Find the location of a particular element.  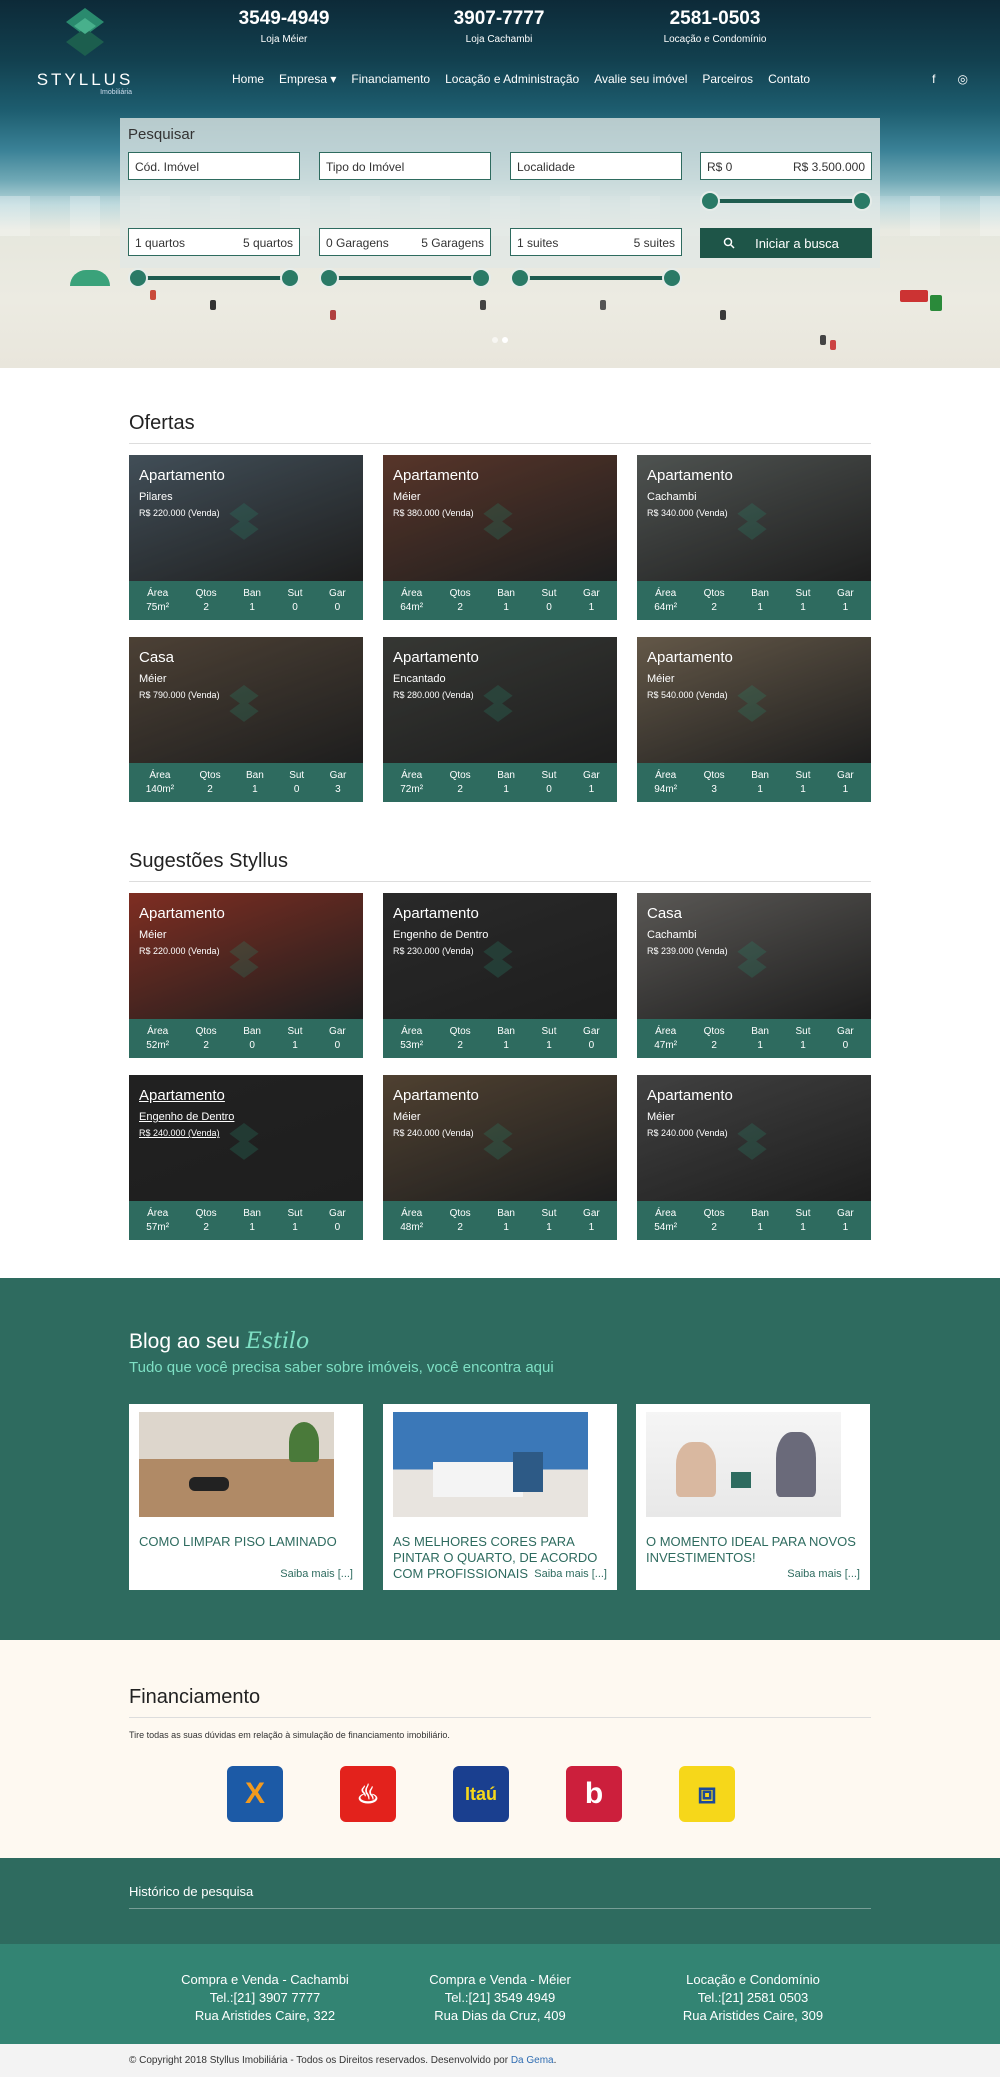

blog-post-title: COMO LIMPAR PISO LAMINADO is located at coordinates (246, 1542).